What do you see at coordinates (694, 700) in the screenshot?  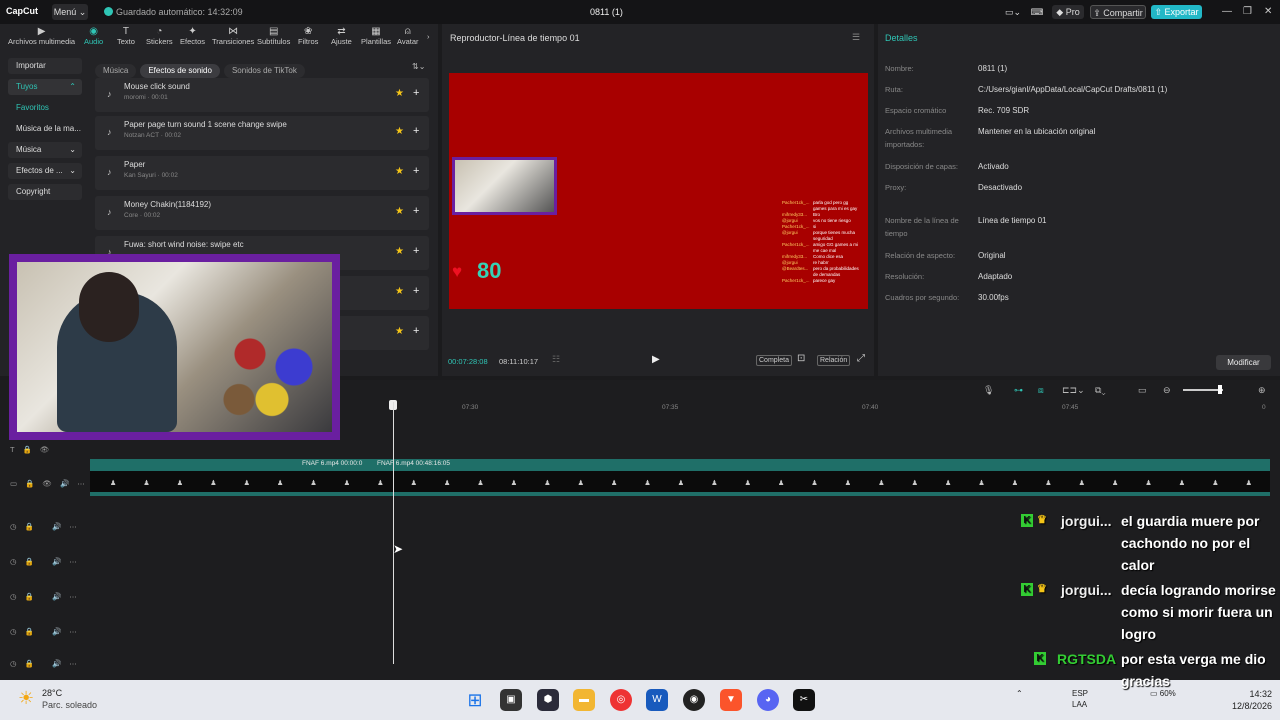 I see `obs-icon: ◉` at bounding box center [694, 700].